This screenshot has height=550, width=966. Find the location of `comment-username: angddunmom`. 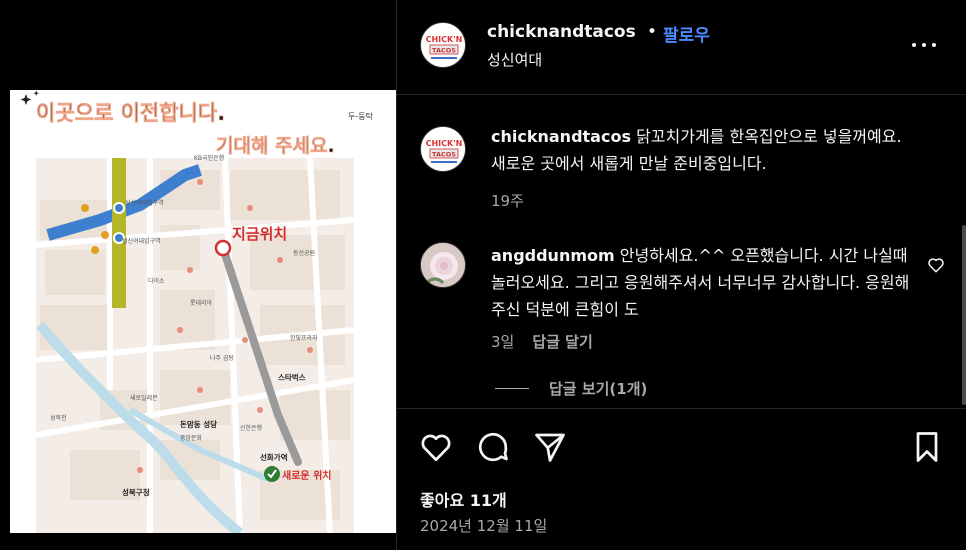

comment-username: angddunmom is located at coordinates (553, 255).